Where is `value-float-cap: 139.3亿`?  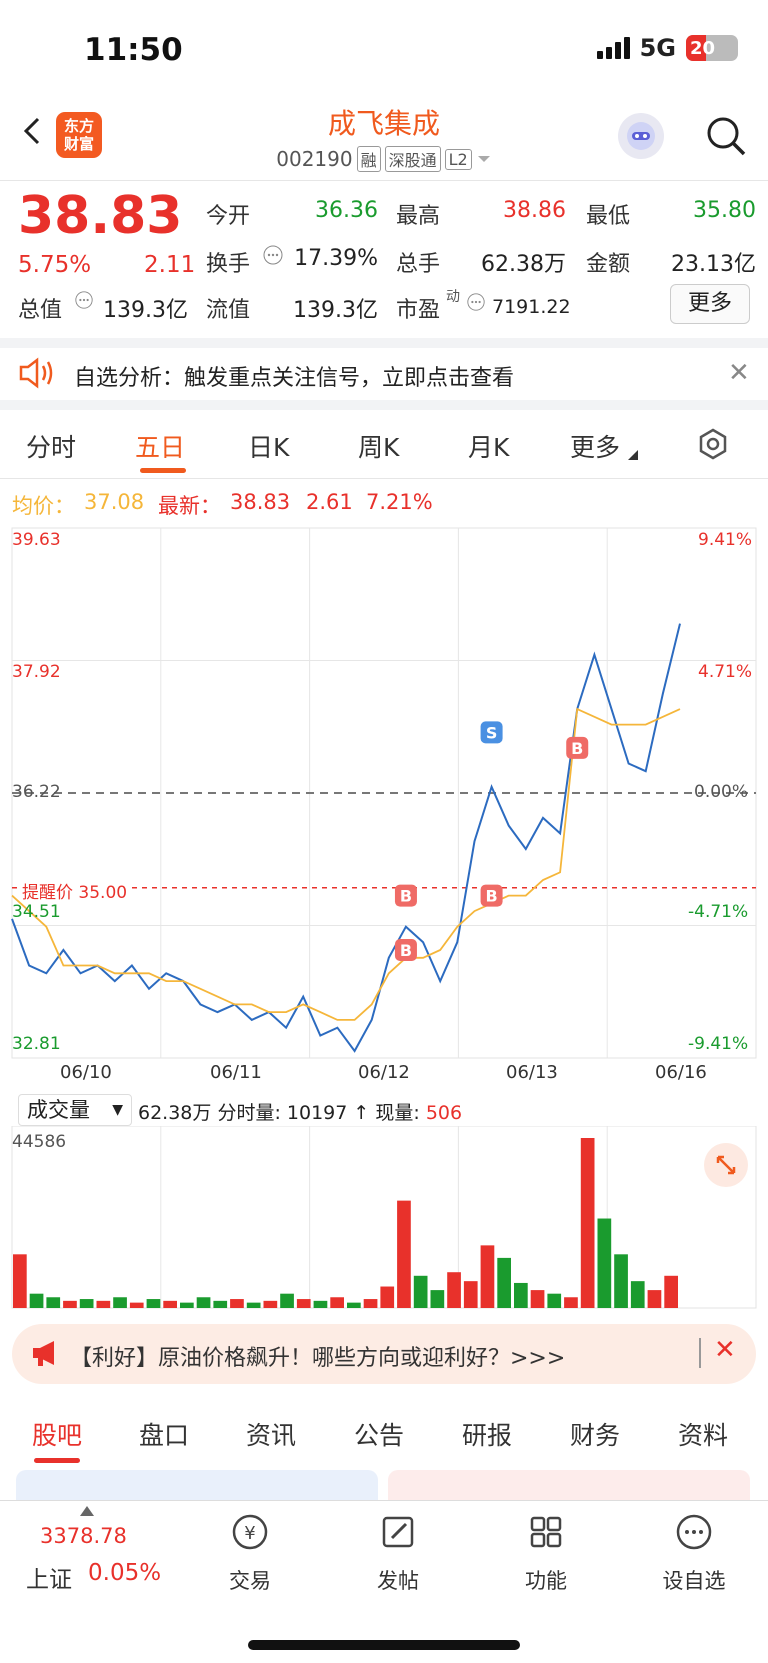 value-float-cap: 139.3亿 is located at coordinates (335, 310).